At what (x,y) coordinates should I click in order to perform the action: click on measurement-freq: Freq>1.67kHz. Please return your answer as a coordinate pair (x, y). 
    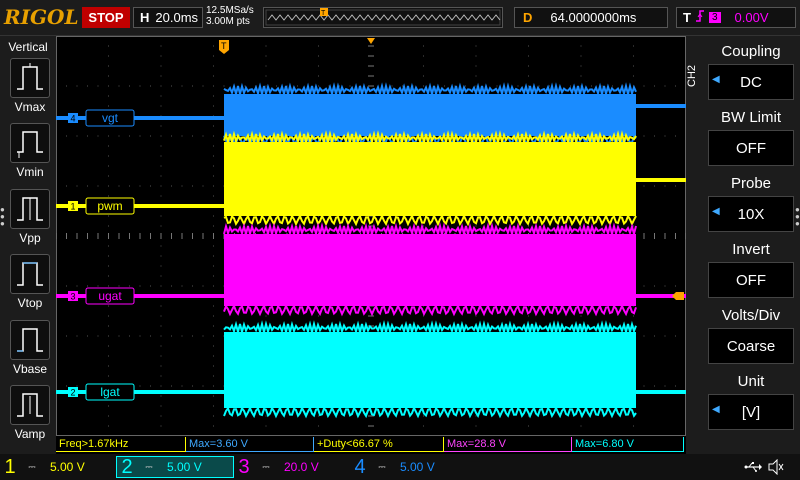
    Looking at the image, I should click on (121, 444).